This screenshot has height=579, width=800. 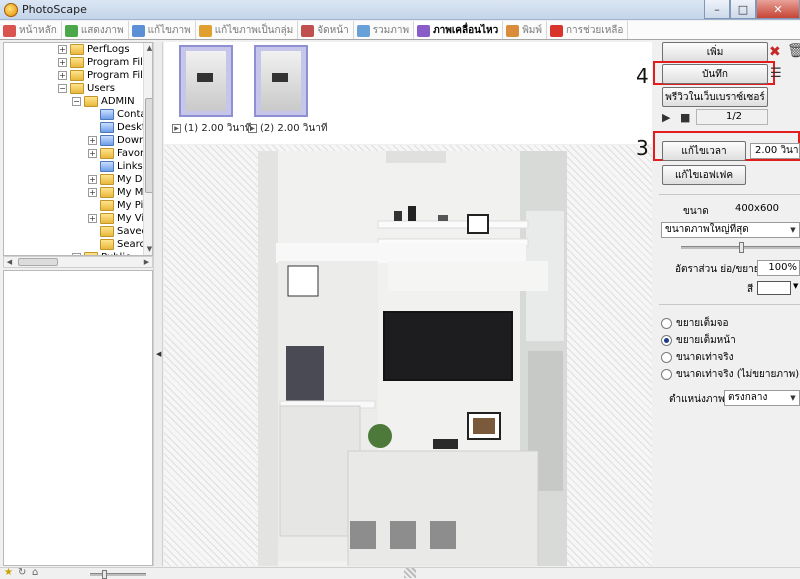 What do you see at coordinates (715, 97) in the screenshot?
I see `preview-in-browser-button: พรีวิวในเว็บเบราซ์เซอร์` at bounding box center [715, 97].